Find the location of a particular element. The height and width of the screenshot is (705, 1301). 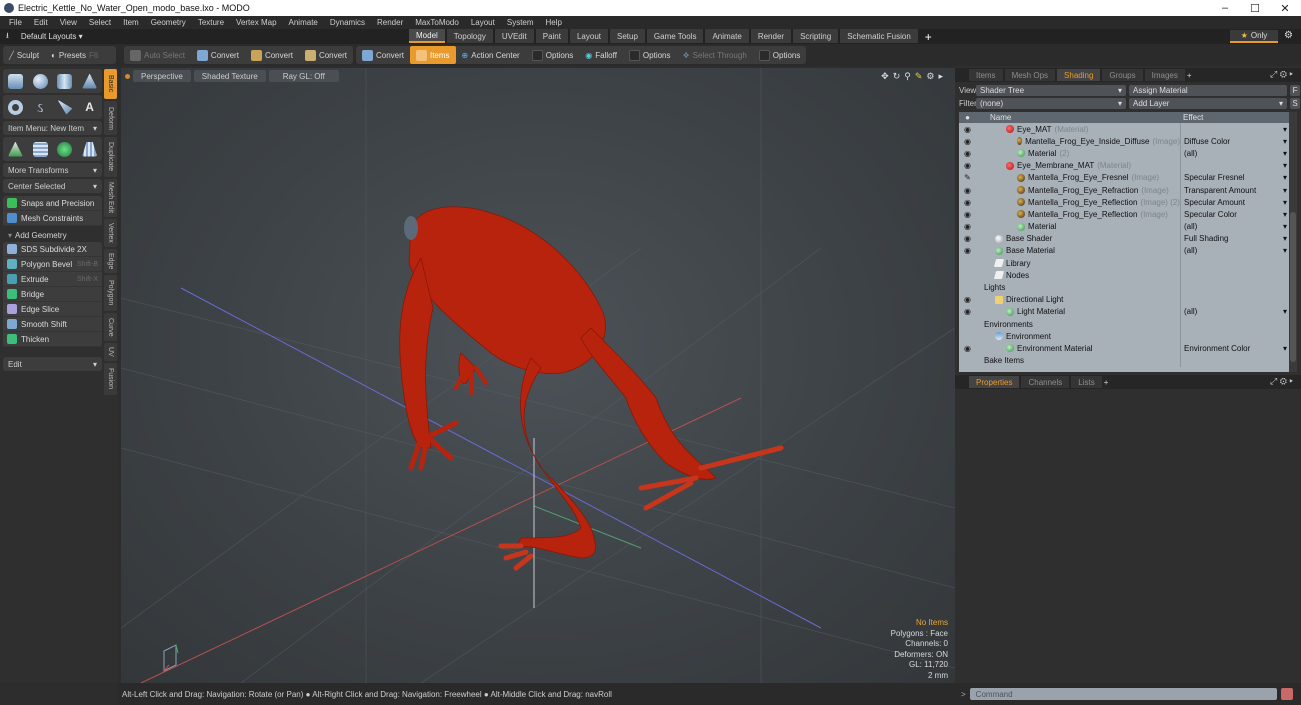

vtab-uv: UV is located at coordinates (110, 352).